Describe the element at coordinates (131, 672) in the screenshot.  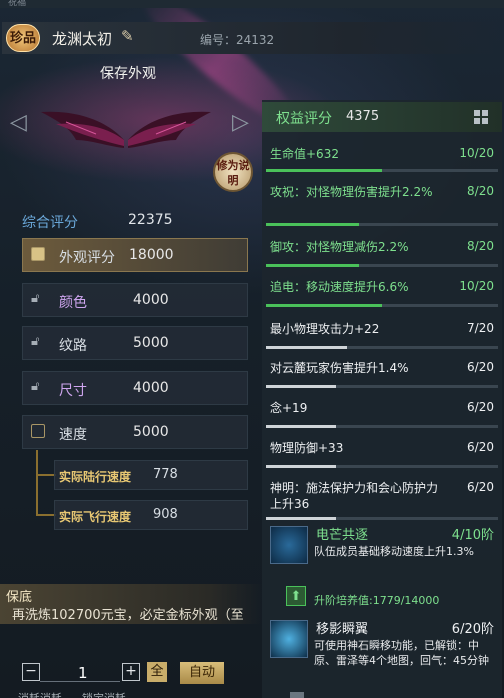
I see `increase-button: +` at that location.